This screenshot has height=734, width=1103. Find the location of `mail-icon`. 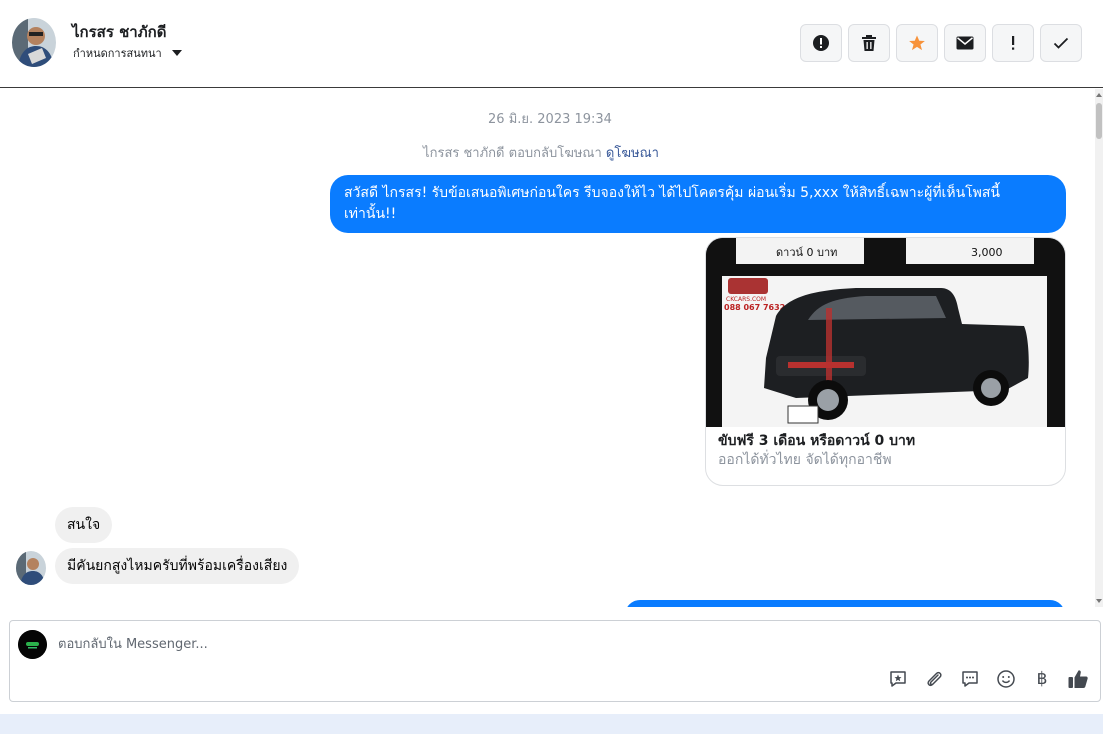

mail-icon is located at coordinates (965, 43).